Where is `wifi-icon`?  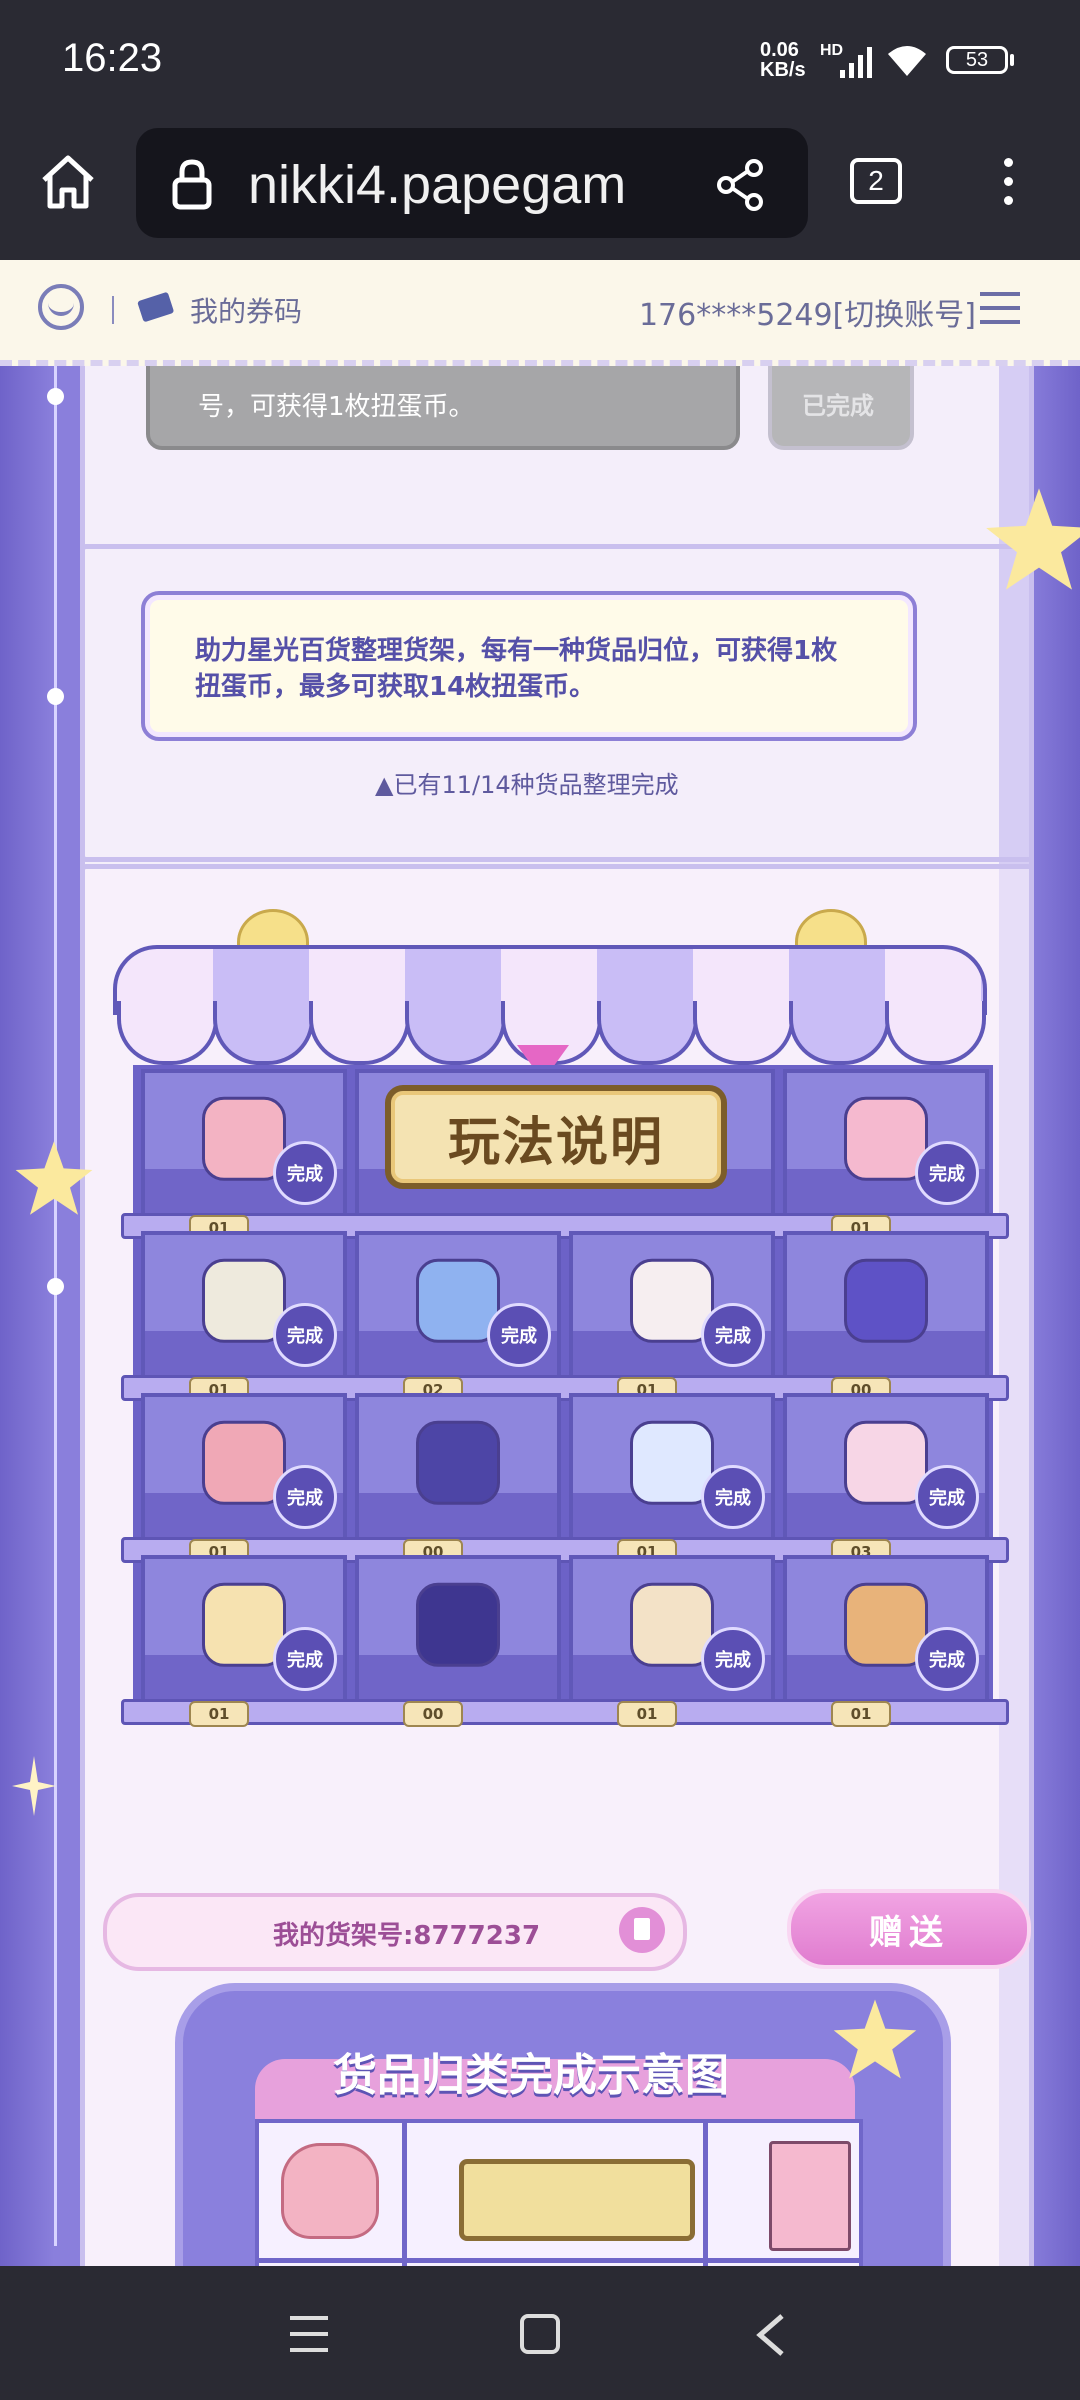
wifi-icon is located at coordinates (907, 61).